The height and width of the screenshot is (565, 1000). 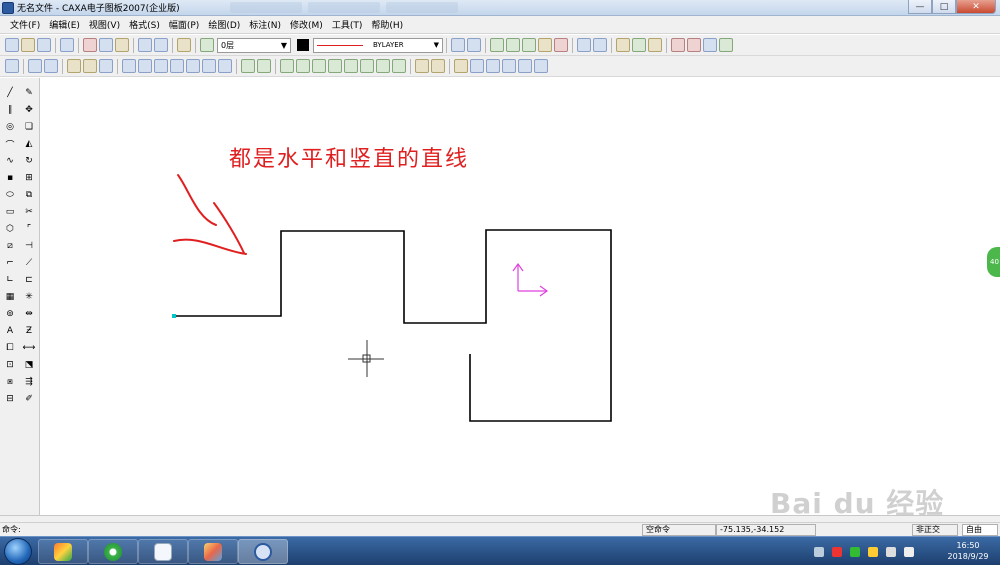 What do you see at coordinates (474, 45) in the screenshot?
I see `query-icon` at bounding box center [474, 45].